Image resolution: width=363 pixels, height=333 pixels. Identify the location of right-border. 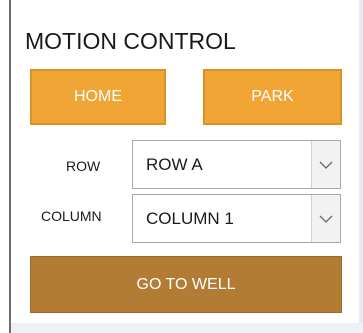
(361, 166).